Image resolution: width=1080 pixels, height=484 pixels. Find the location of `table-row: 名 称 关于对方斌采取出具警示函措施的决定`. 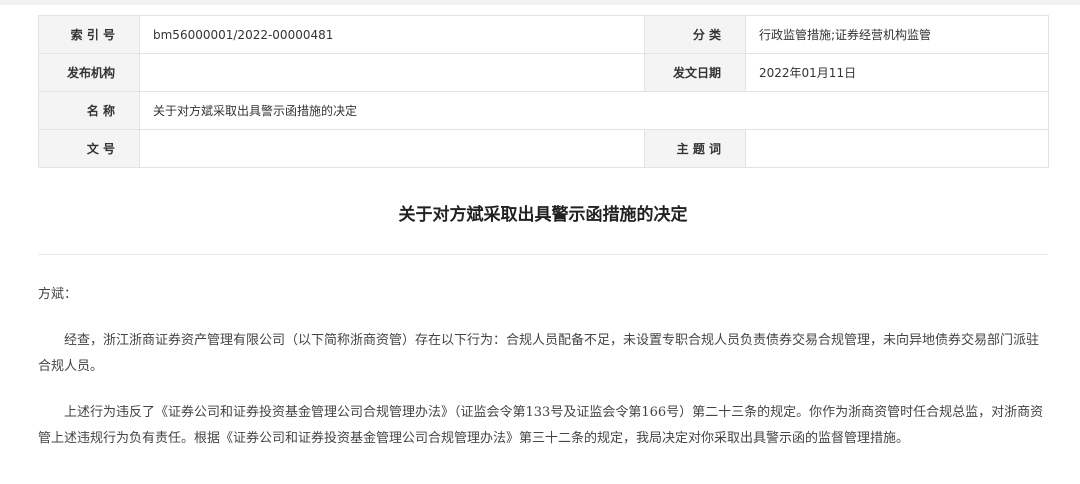

table-row: 名 称 关于对方斌采取出具警示函措施的决定 is located at coordinates (543, 110).